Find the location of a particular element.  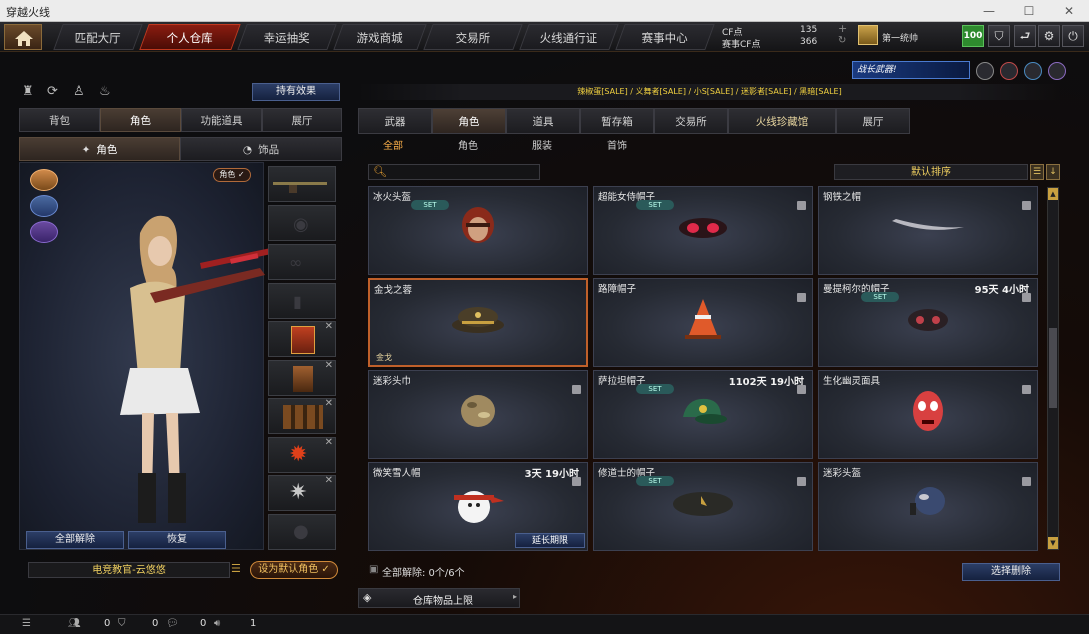

promo-banner: 战长武器! is located at coordinates (911, 70).